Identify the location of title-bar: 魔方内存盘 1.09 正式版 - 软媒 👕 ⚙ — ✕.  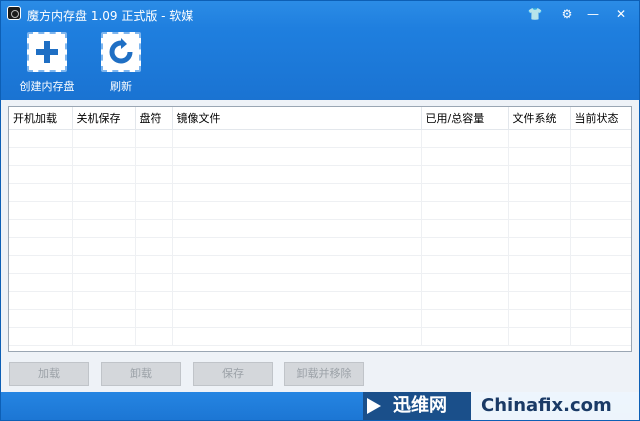
(320, 14).